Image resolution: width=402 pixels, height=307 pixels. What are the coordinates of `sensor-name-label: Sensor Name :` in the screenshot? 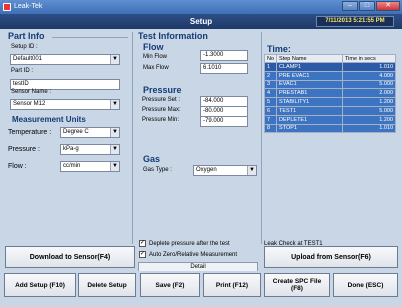 It's located at (31, 92).